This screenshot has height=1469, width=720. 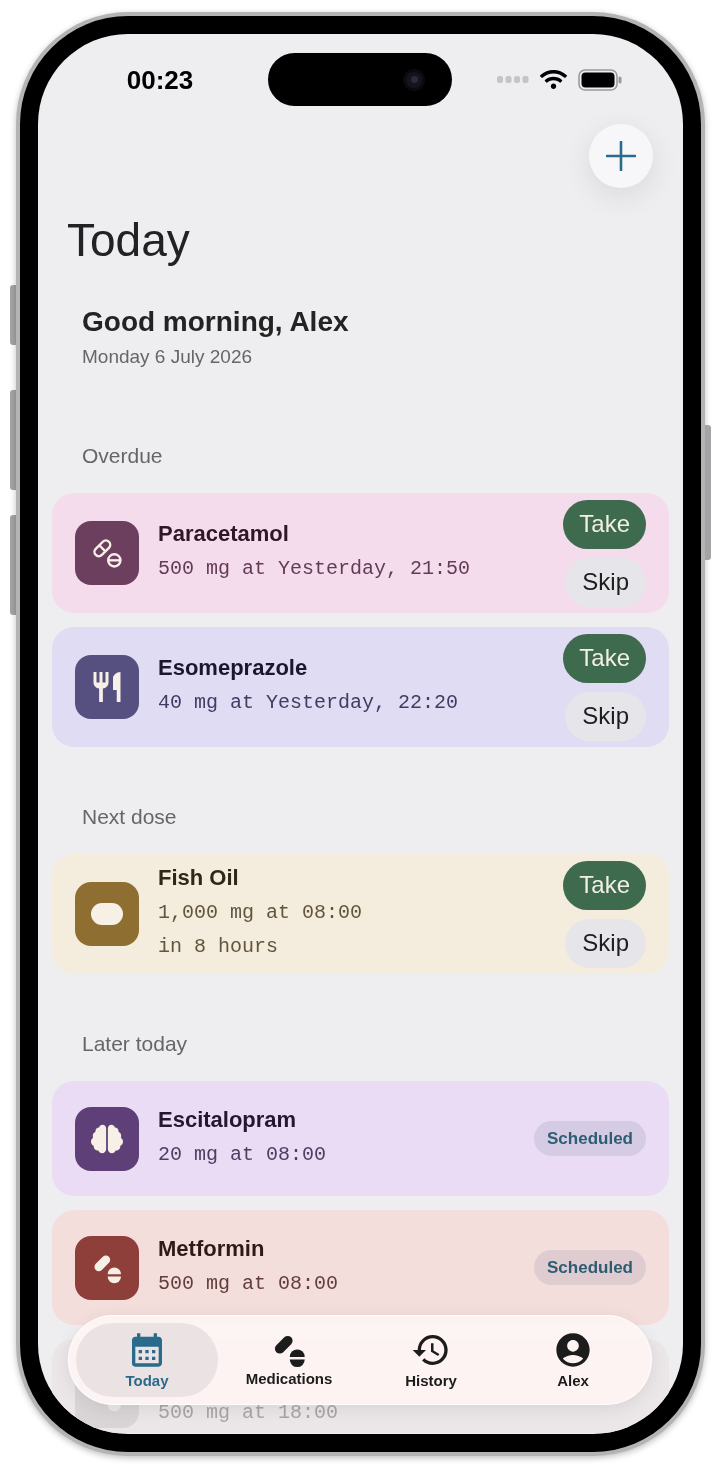 What do you see at coordinates (289, 1360) in the screenshot?
I see `nav-tab: Medications` at bounding box center [289, 1360].